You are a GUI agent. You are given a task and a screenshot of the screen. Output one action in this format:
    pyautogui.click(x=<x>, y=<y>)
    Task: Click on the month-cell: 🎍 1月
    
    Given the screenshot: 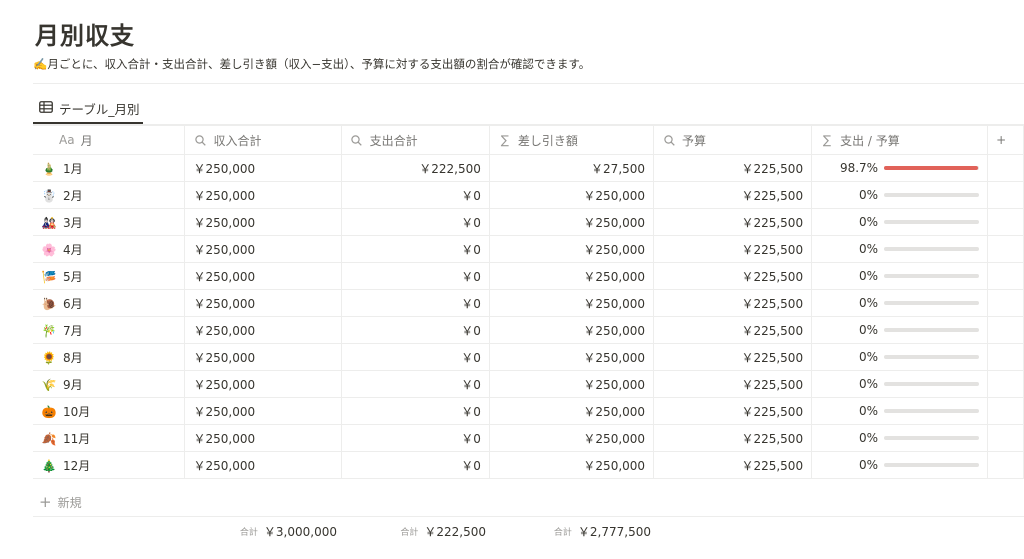 What is the action you would take?
    pyautogui.click(x=109, y=168)
    